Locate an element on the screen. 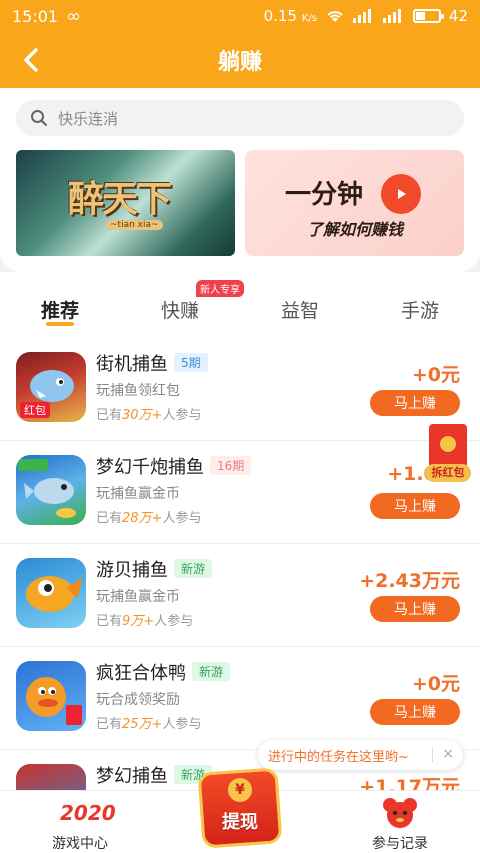 This screenshot has height=853, width=480. banner-game-subtitle: ~tian xia~ is located at coordinates (134, 225).